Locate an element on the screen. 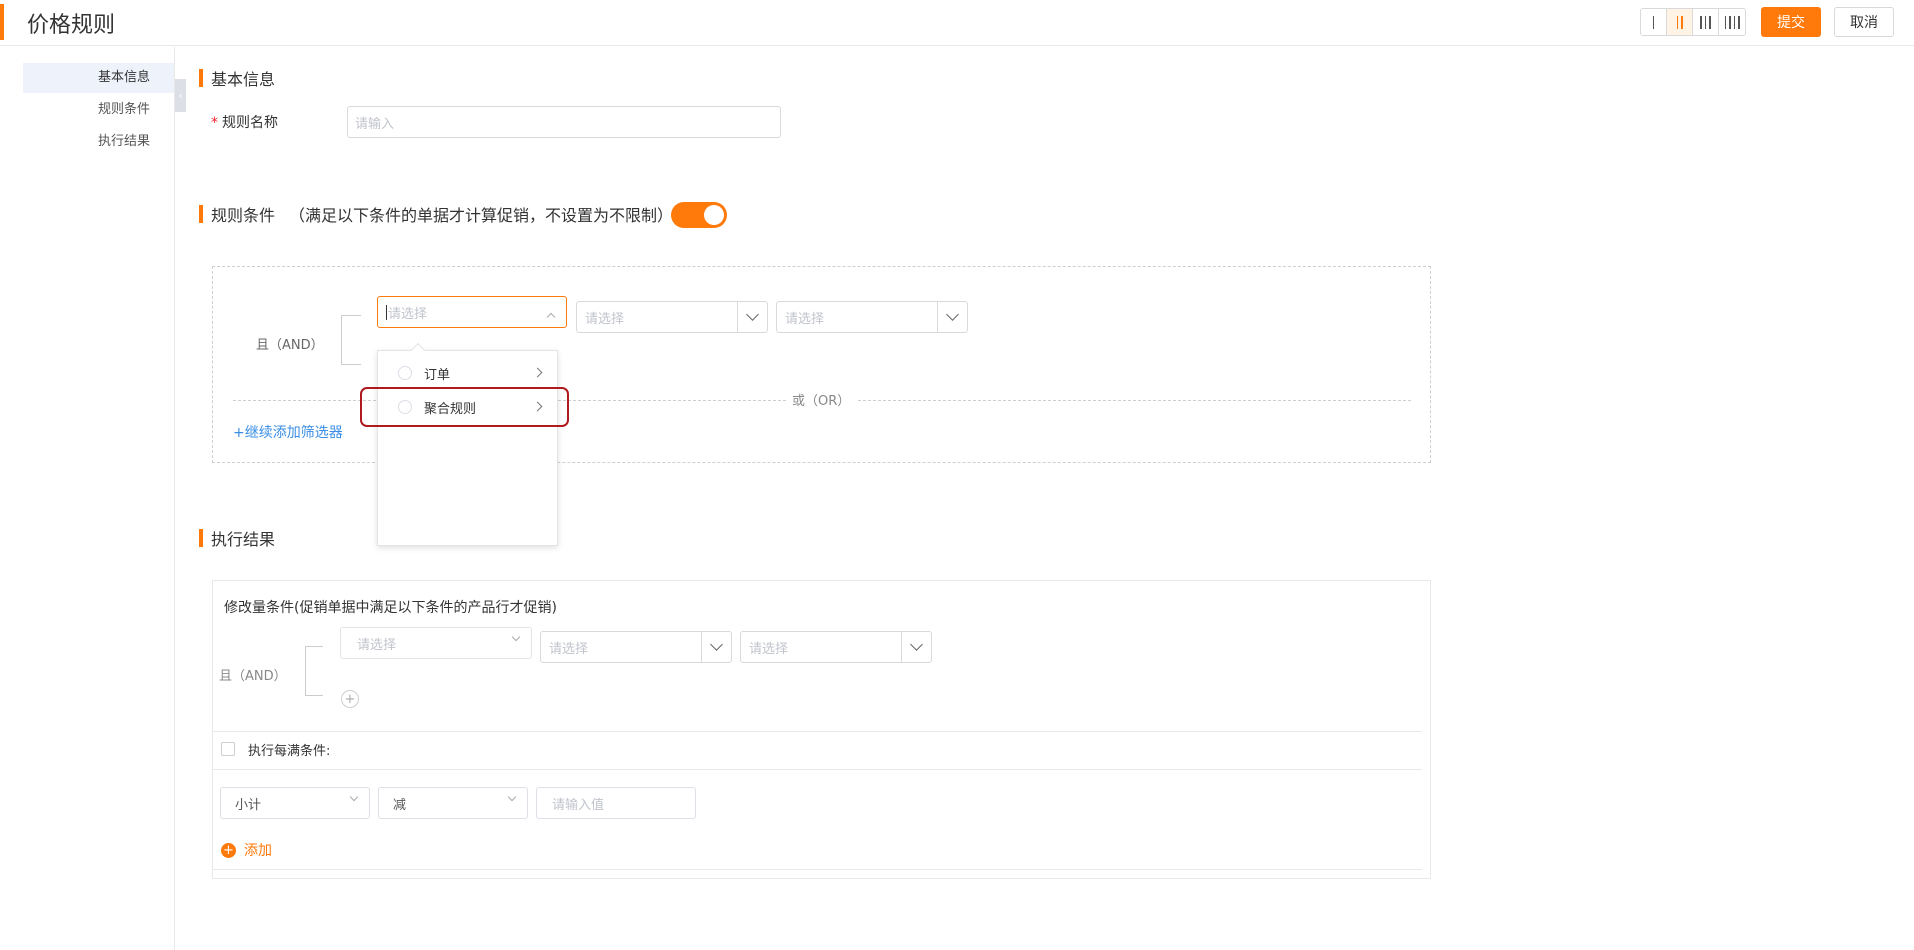 This screenshot has height=950, width=1914. sidebar-collapse-handle: ‹ is located at coordinates (180, 95).